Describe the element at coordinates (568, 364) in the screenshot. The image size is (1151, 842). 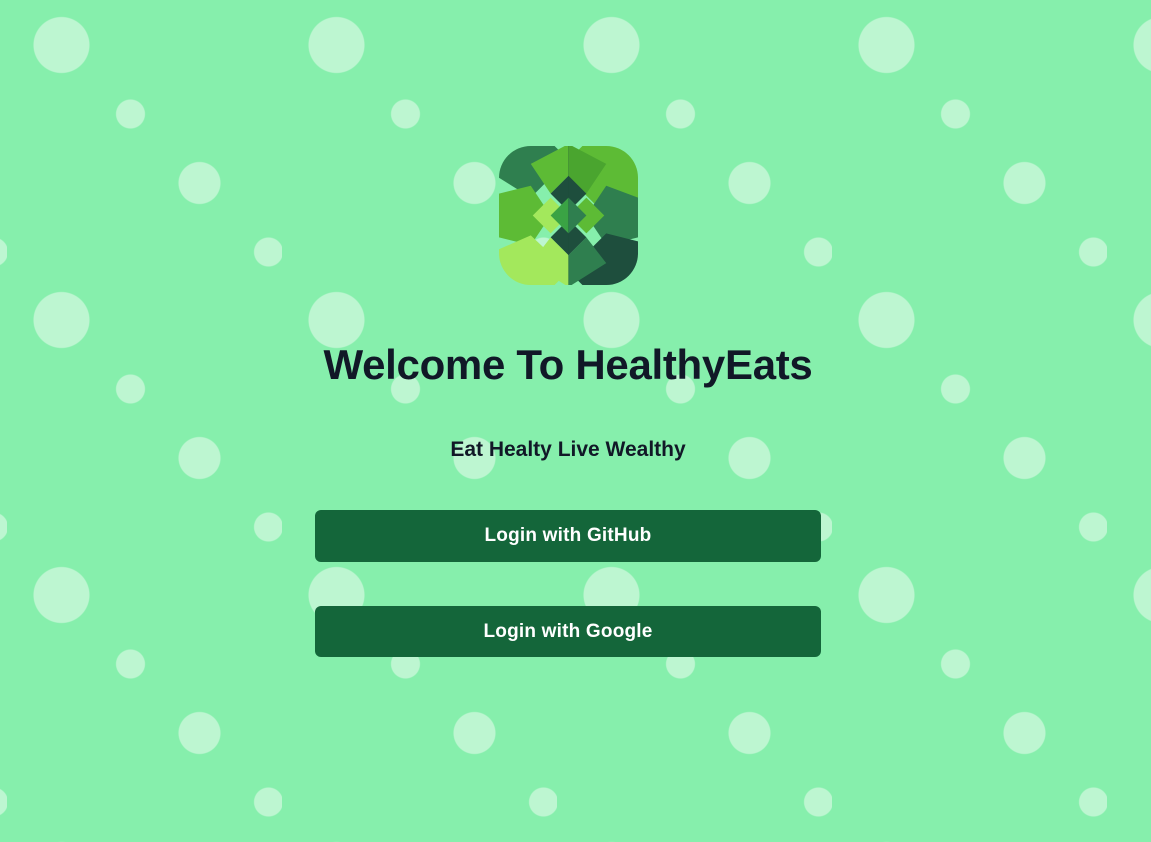
I see `page-title: Welcome To HealthyEats` at that location.